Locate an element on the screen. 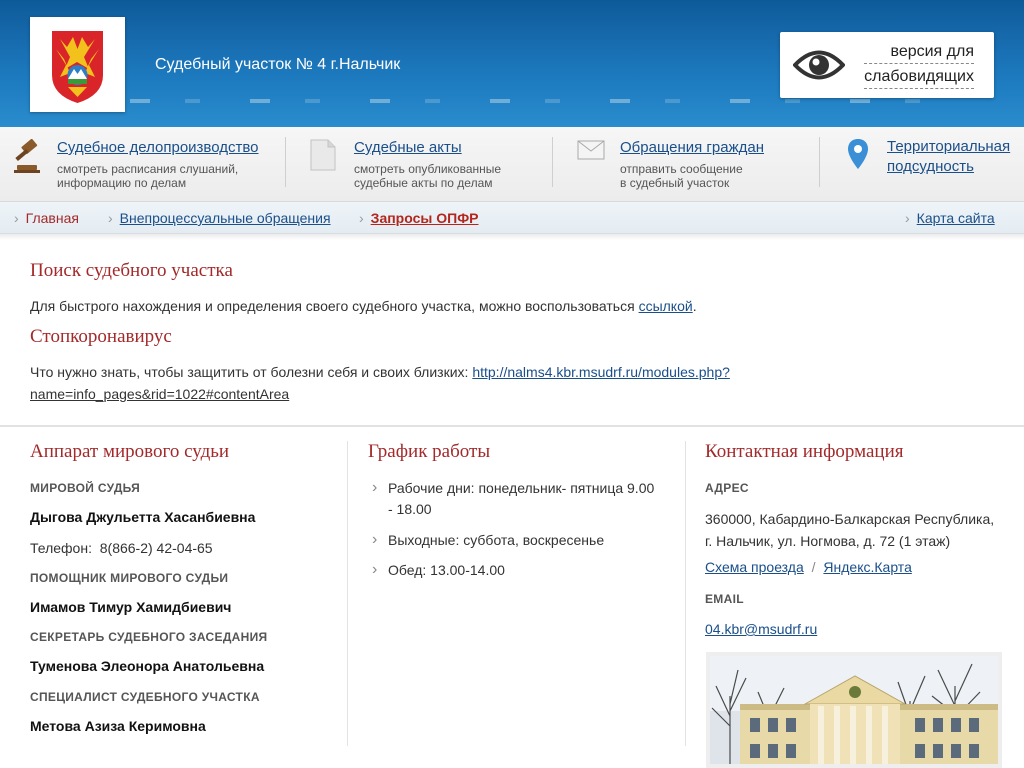 The width and height of the screenshot is (1024, 768). judge-name: Дыгова Джульетта Хасанбиевна is located at coordinates (143, 517).